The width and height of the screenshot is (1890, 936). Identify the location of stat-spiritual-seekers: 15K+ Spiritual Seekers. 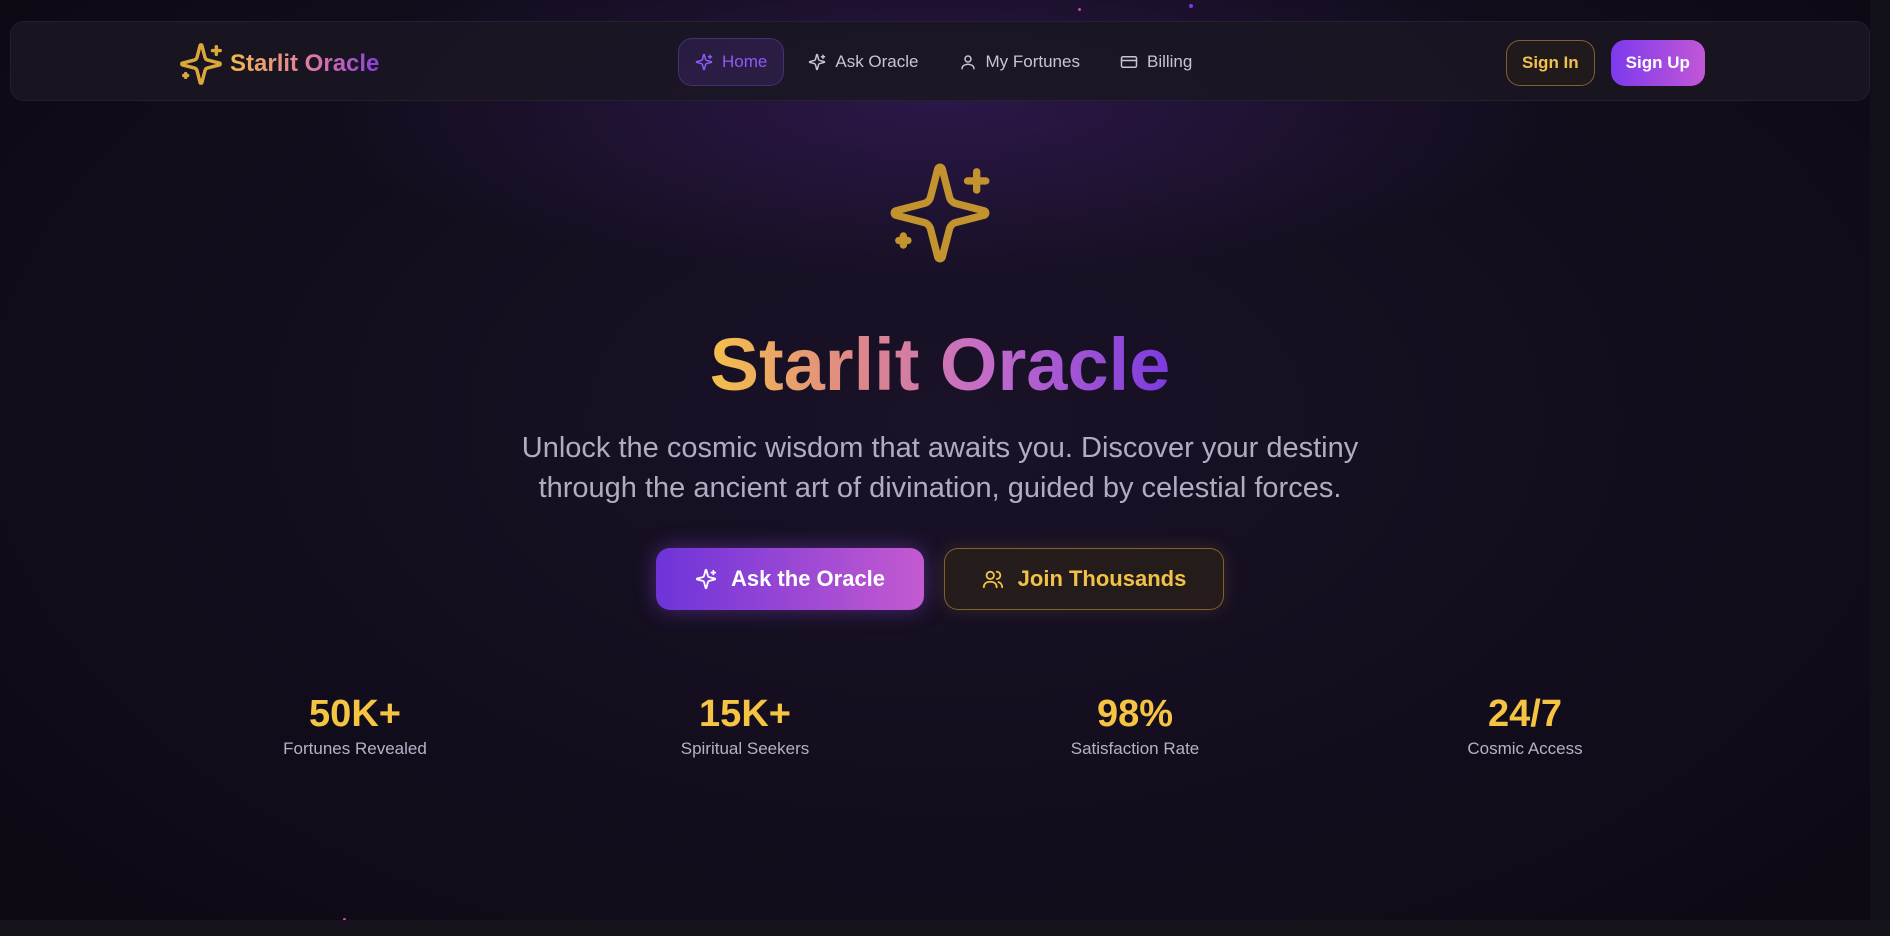
(745, 726).